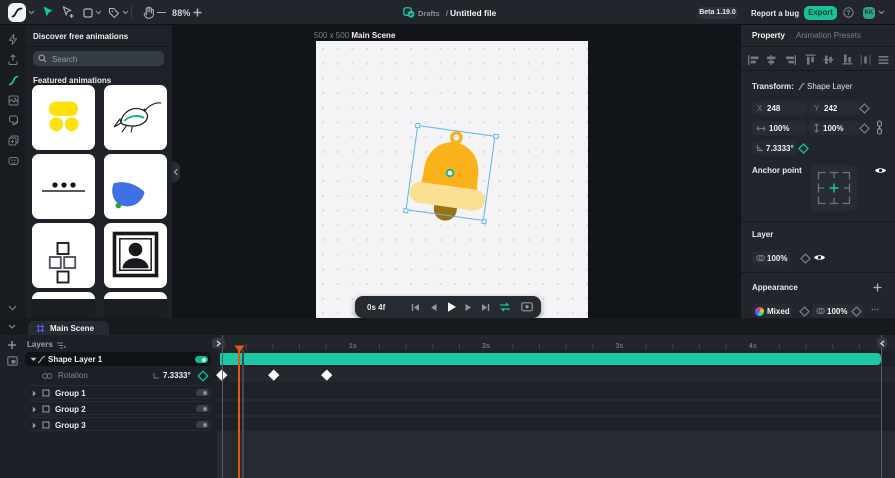 This screenshot has width=895, height=478. I want to click on svg-text: 4s, so click(753, 346).